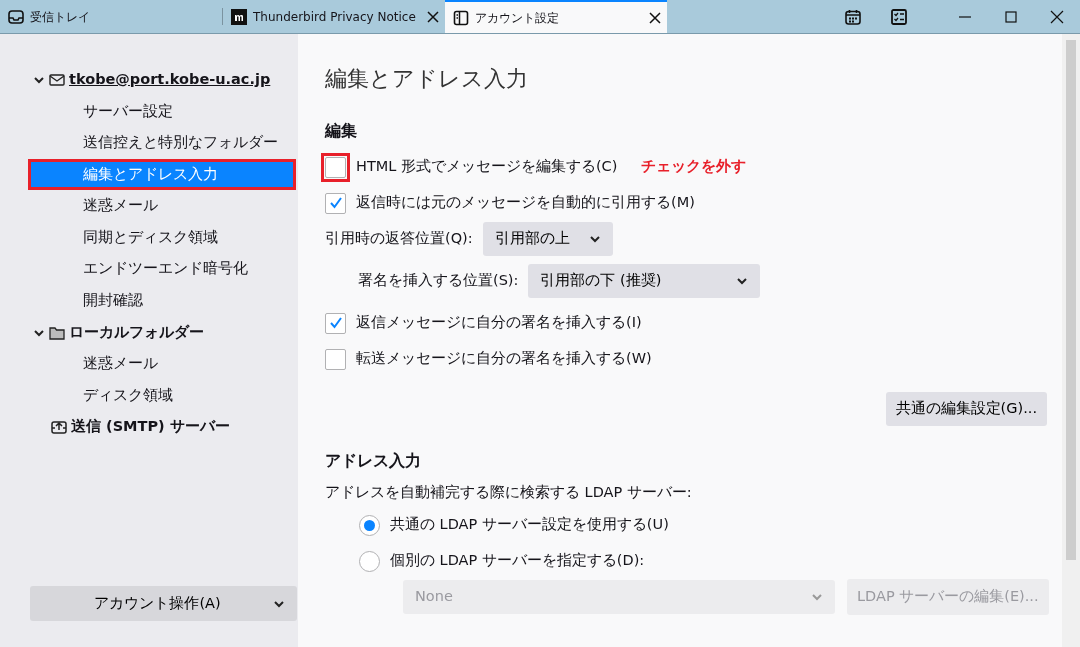 This screenshot has height=647, width=1080. I want to click on description-text: アドレスを自動補完する際に検索する LDAP サーバー:, so click(508, 493).